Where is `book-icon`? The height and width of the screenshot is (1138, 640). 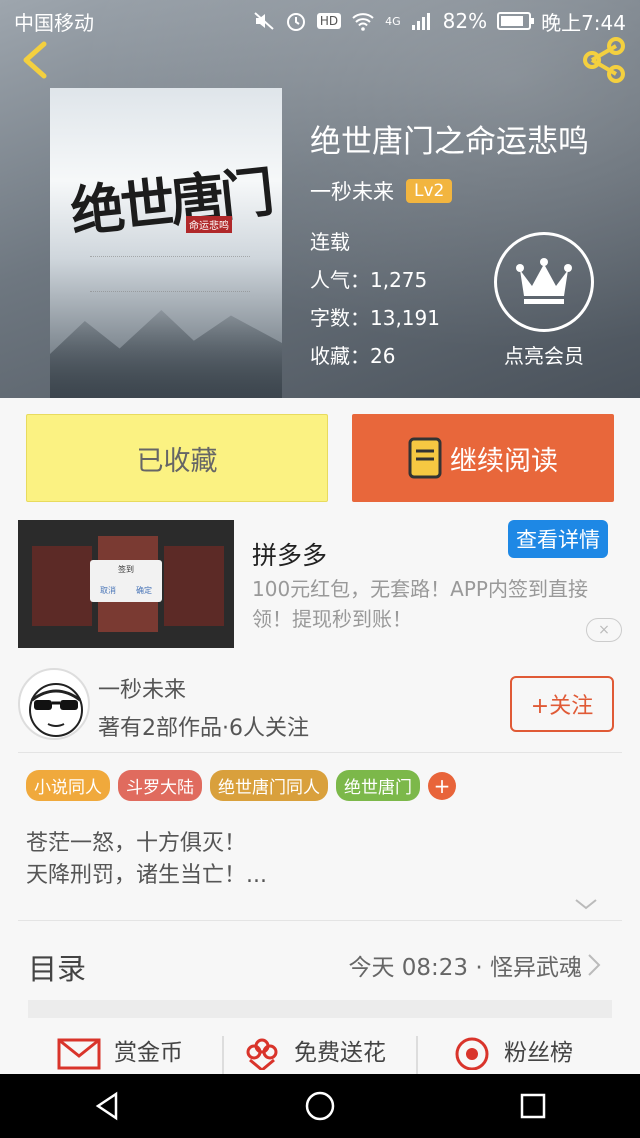 book-icon is located at coordinates (425, 458).